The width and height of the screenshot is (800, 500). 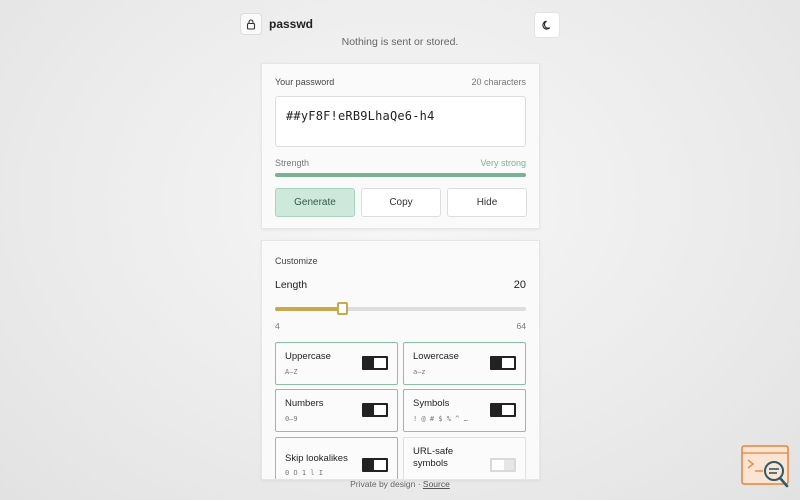 What do you see at coordinates (296, 261) in the screenshot?
I see `customize-section-label: Customize` at bounding box center [296, 261].